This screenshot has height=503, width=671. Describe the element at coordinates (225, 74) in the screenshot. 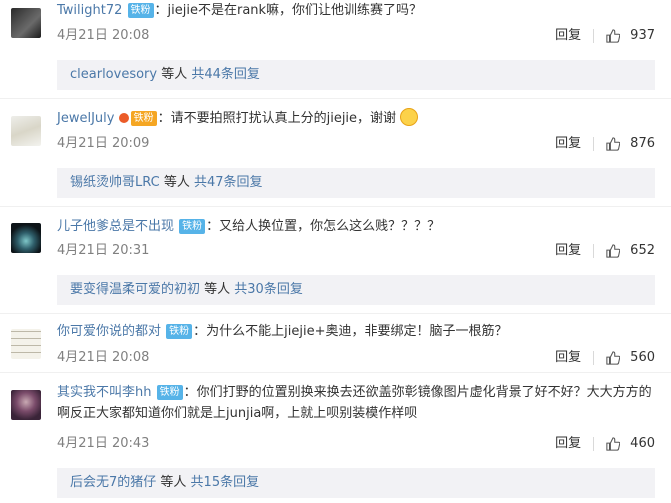

I see `reply-count-link: 共44条回复` at that location.